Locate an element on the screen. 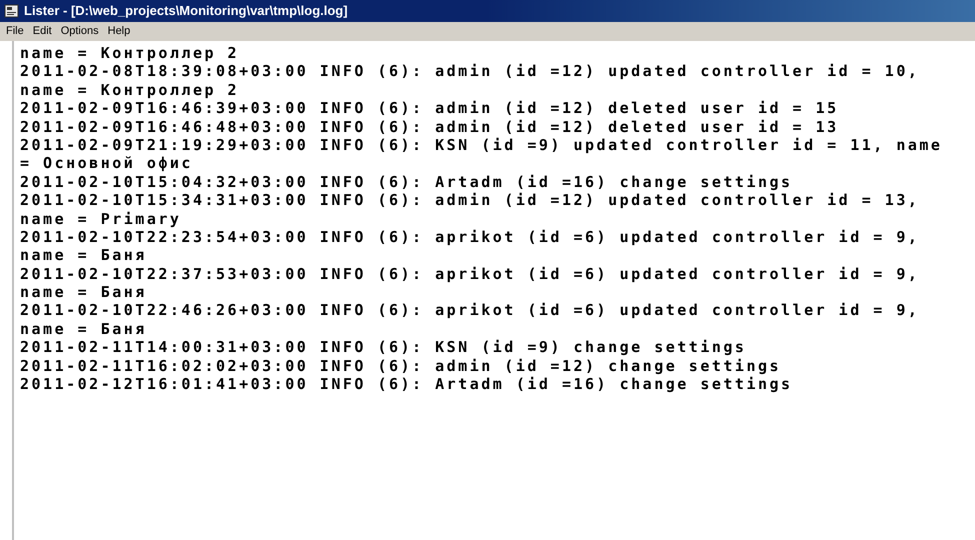 Image resolution: width=975 pixels, height=540 pixels. menu-item: Edit is located at coordinates (42, 31).